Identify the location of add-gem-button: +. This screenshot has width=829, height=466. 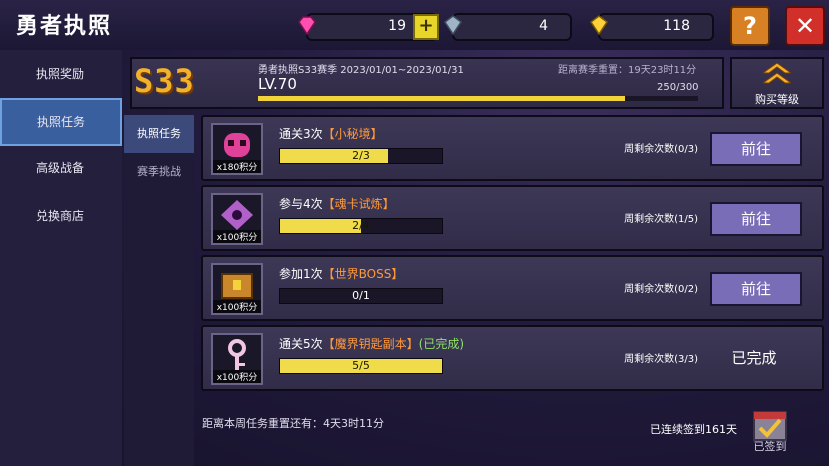
(426, 27).